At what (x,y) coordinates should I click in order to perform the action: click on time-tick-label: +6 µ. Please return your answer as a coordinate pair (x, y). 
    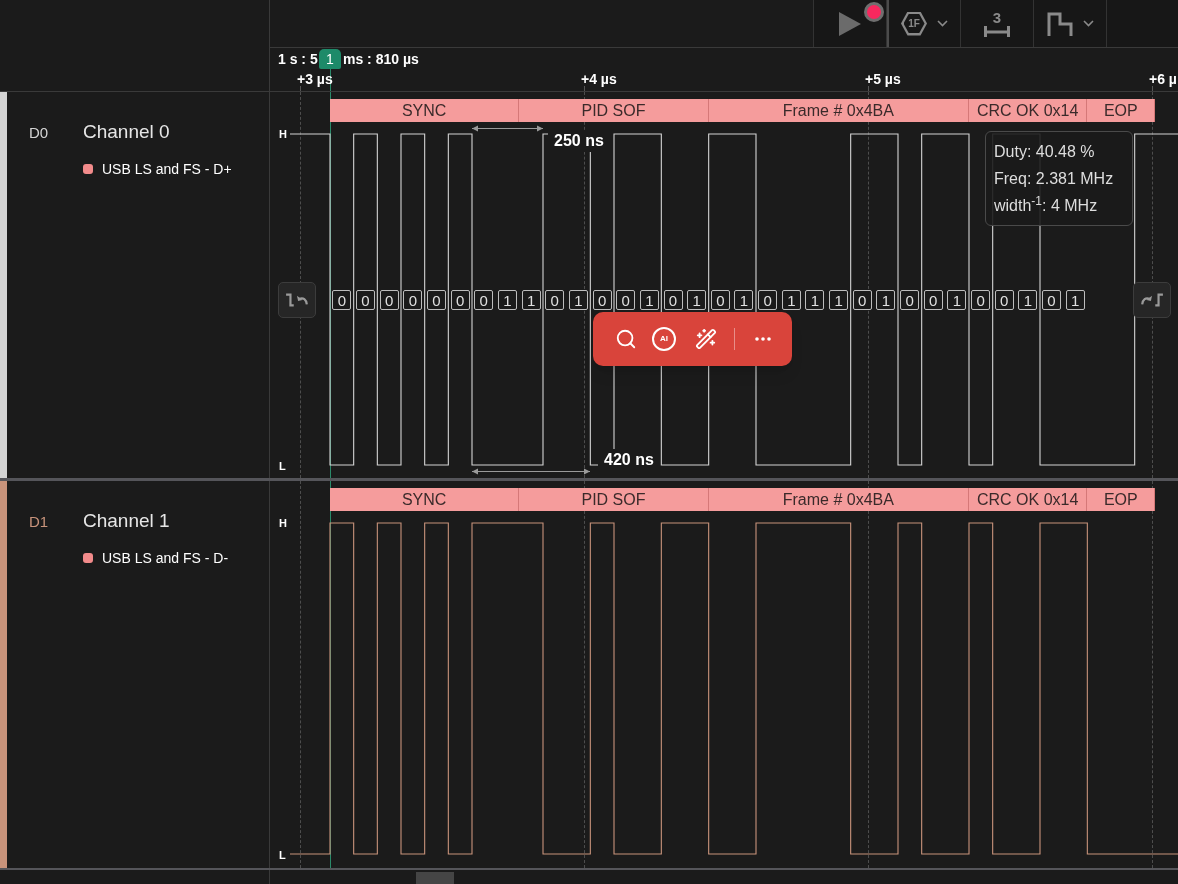
    Looking at the image, I should click on (1163, 79).